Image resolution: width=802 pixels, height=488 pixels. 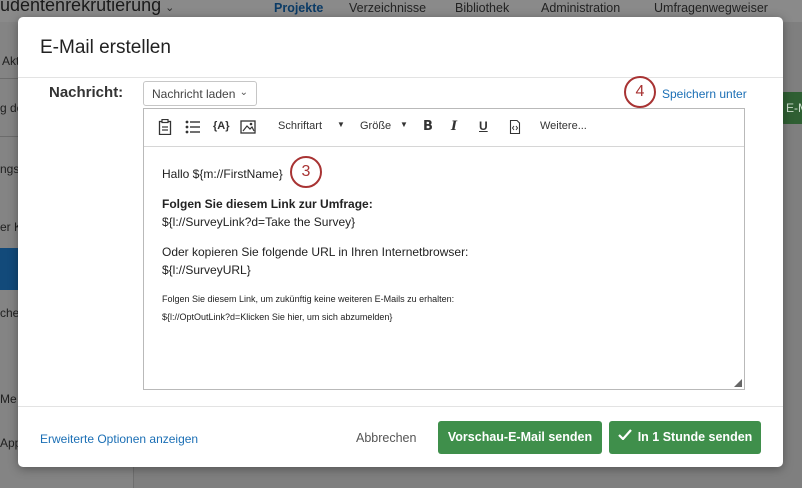 I want to click on save-as-link: Speichern unter, so click(x=704, y=94).